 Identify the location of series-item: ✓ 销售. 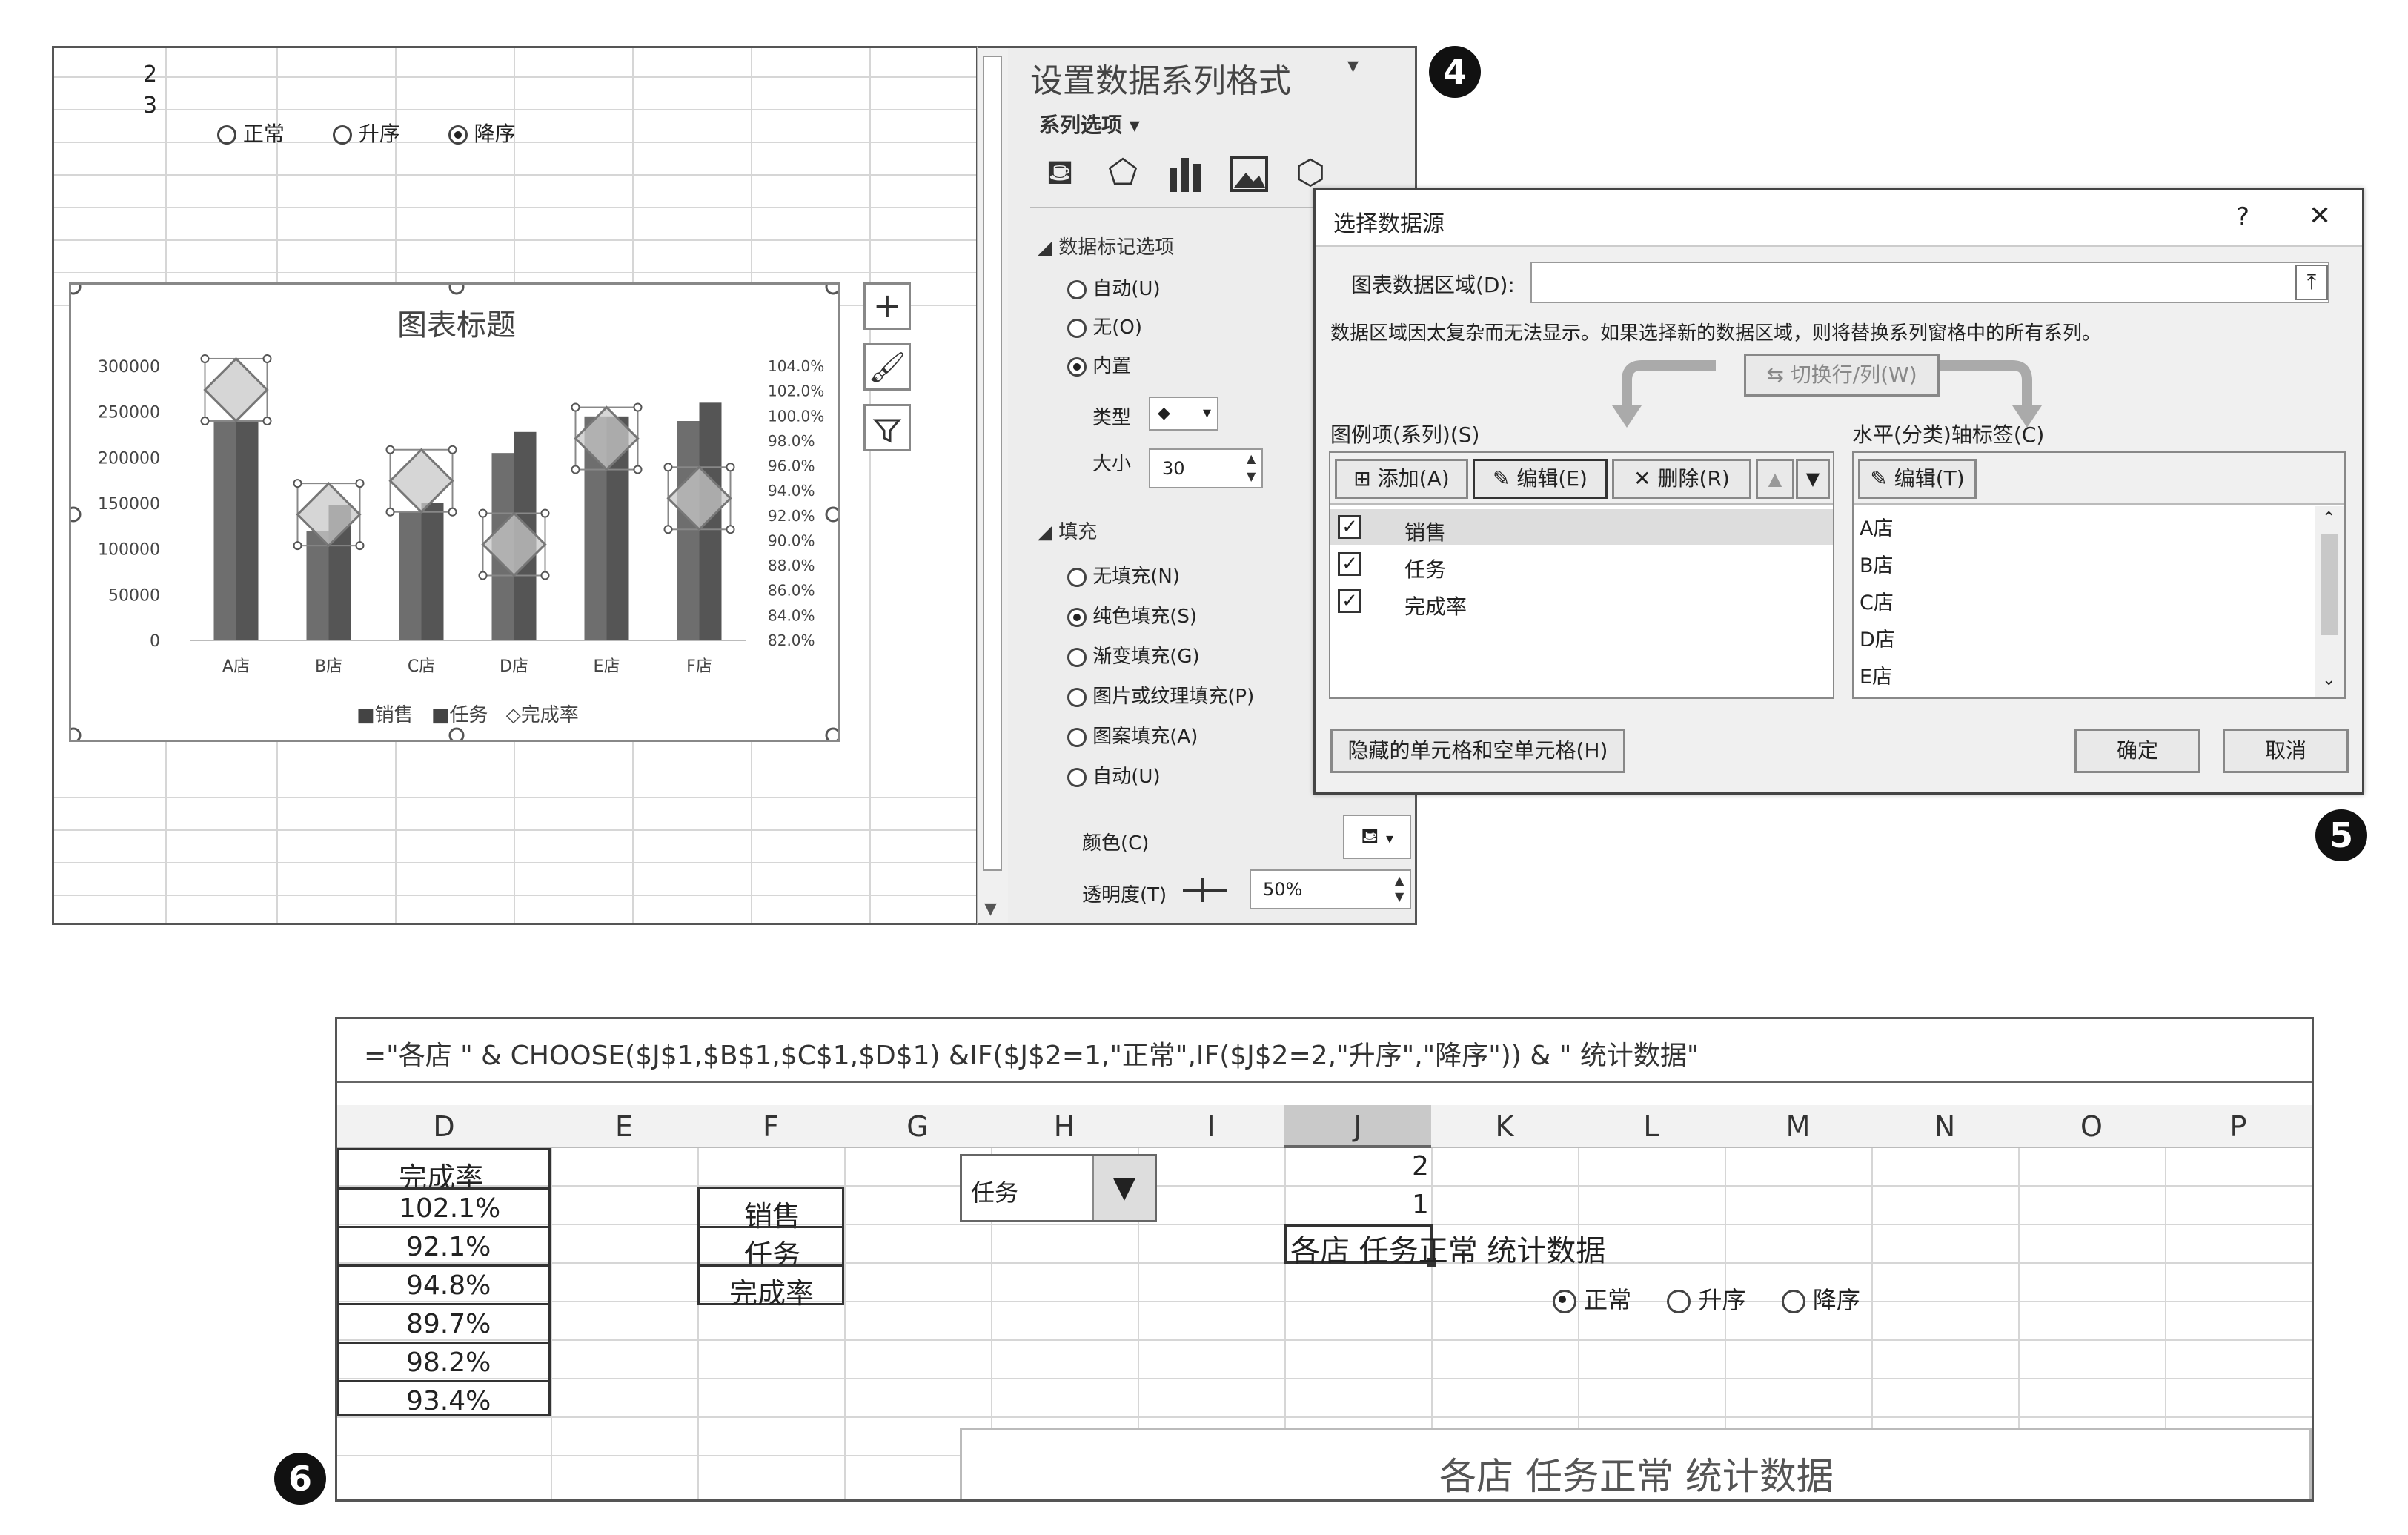
(1581, 527).